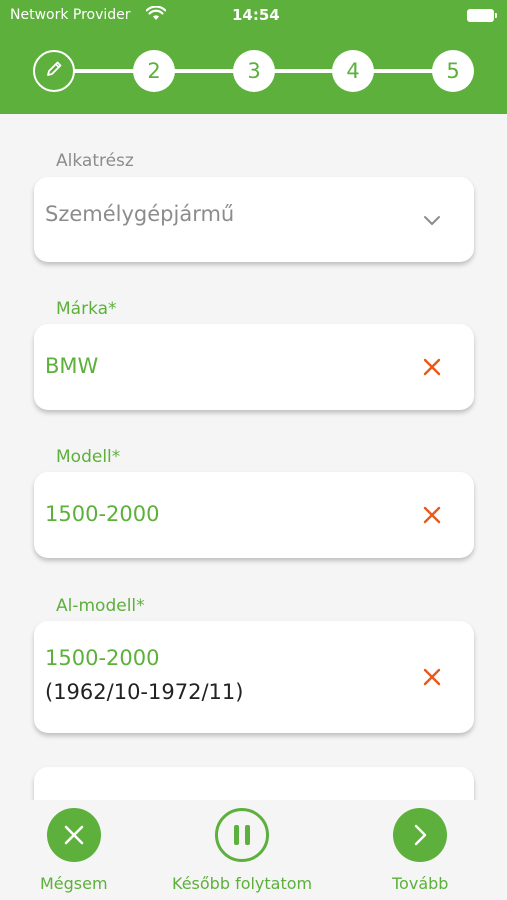  What do you see at coordinates (482, 15) in the screenshot?
I see `battery-icon` at bounding box center [482, 15].